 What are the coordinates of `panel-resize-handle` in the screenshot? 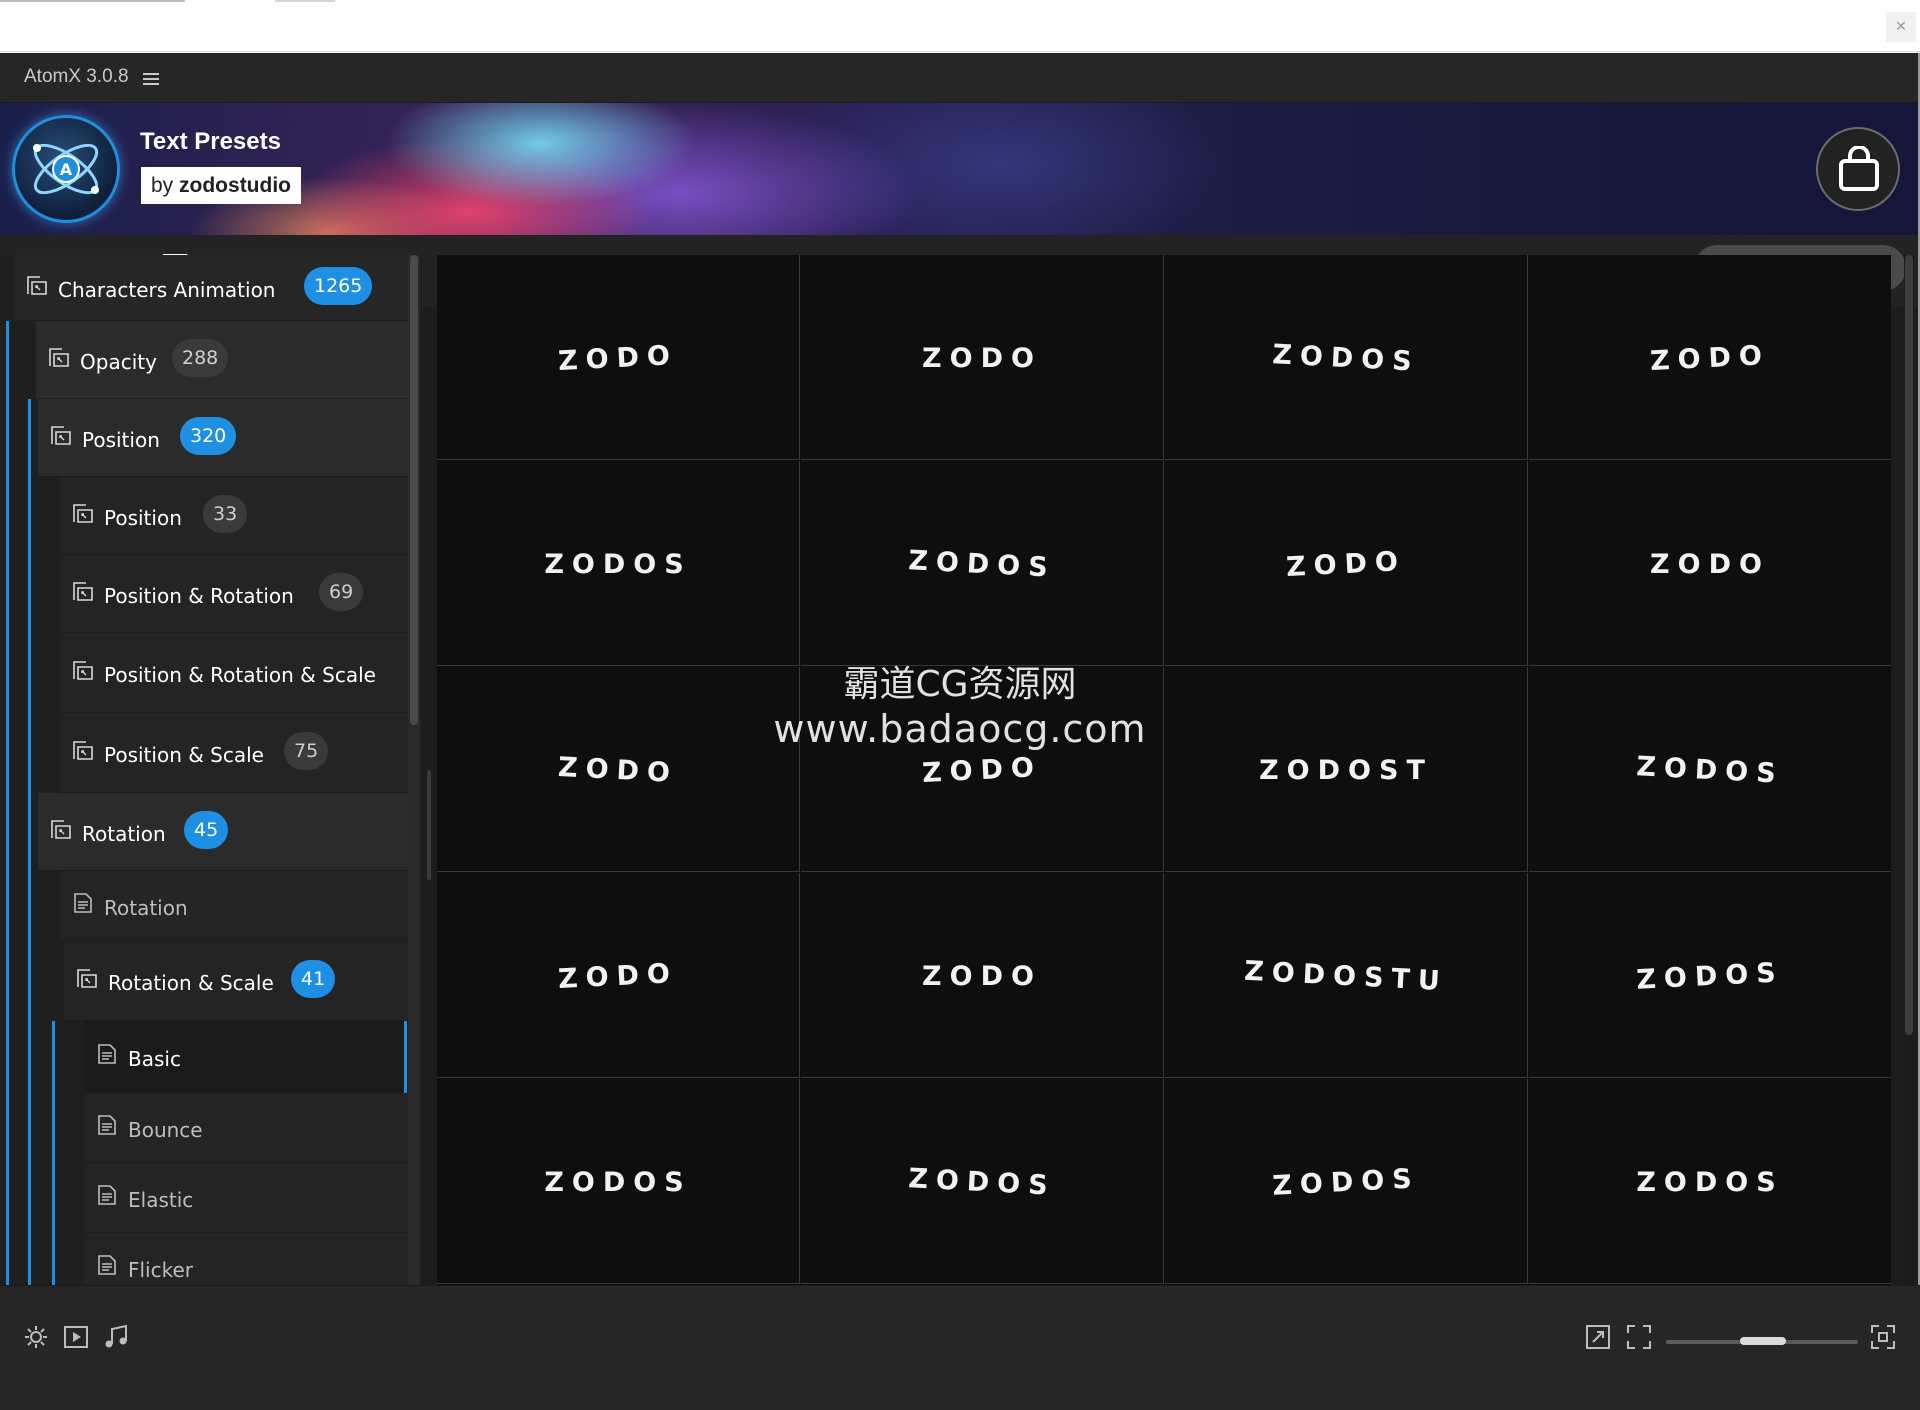 It's located at (429, 825).